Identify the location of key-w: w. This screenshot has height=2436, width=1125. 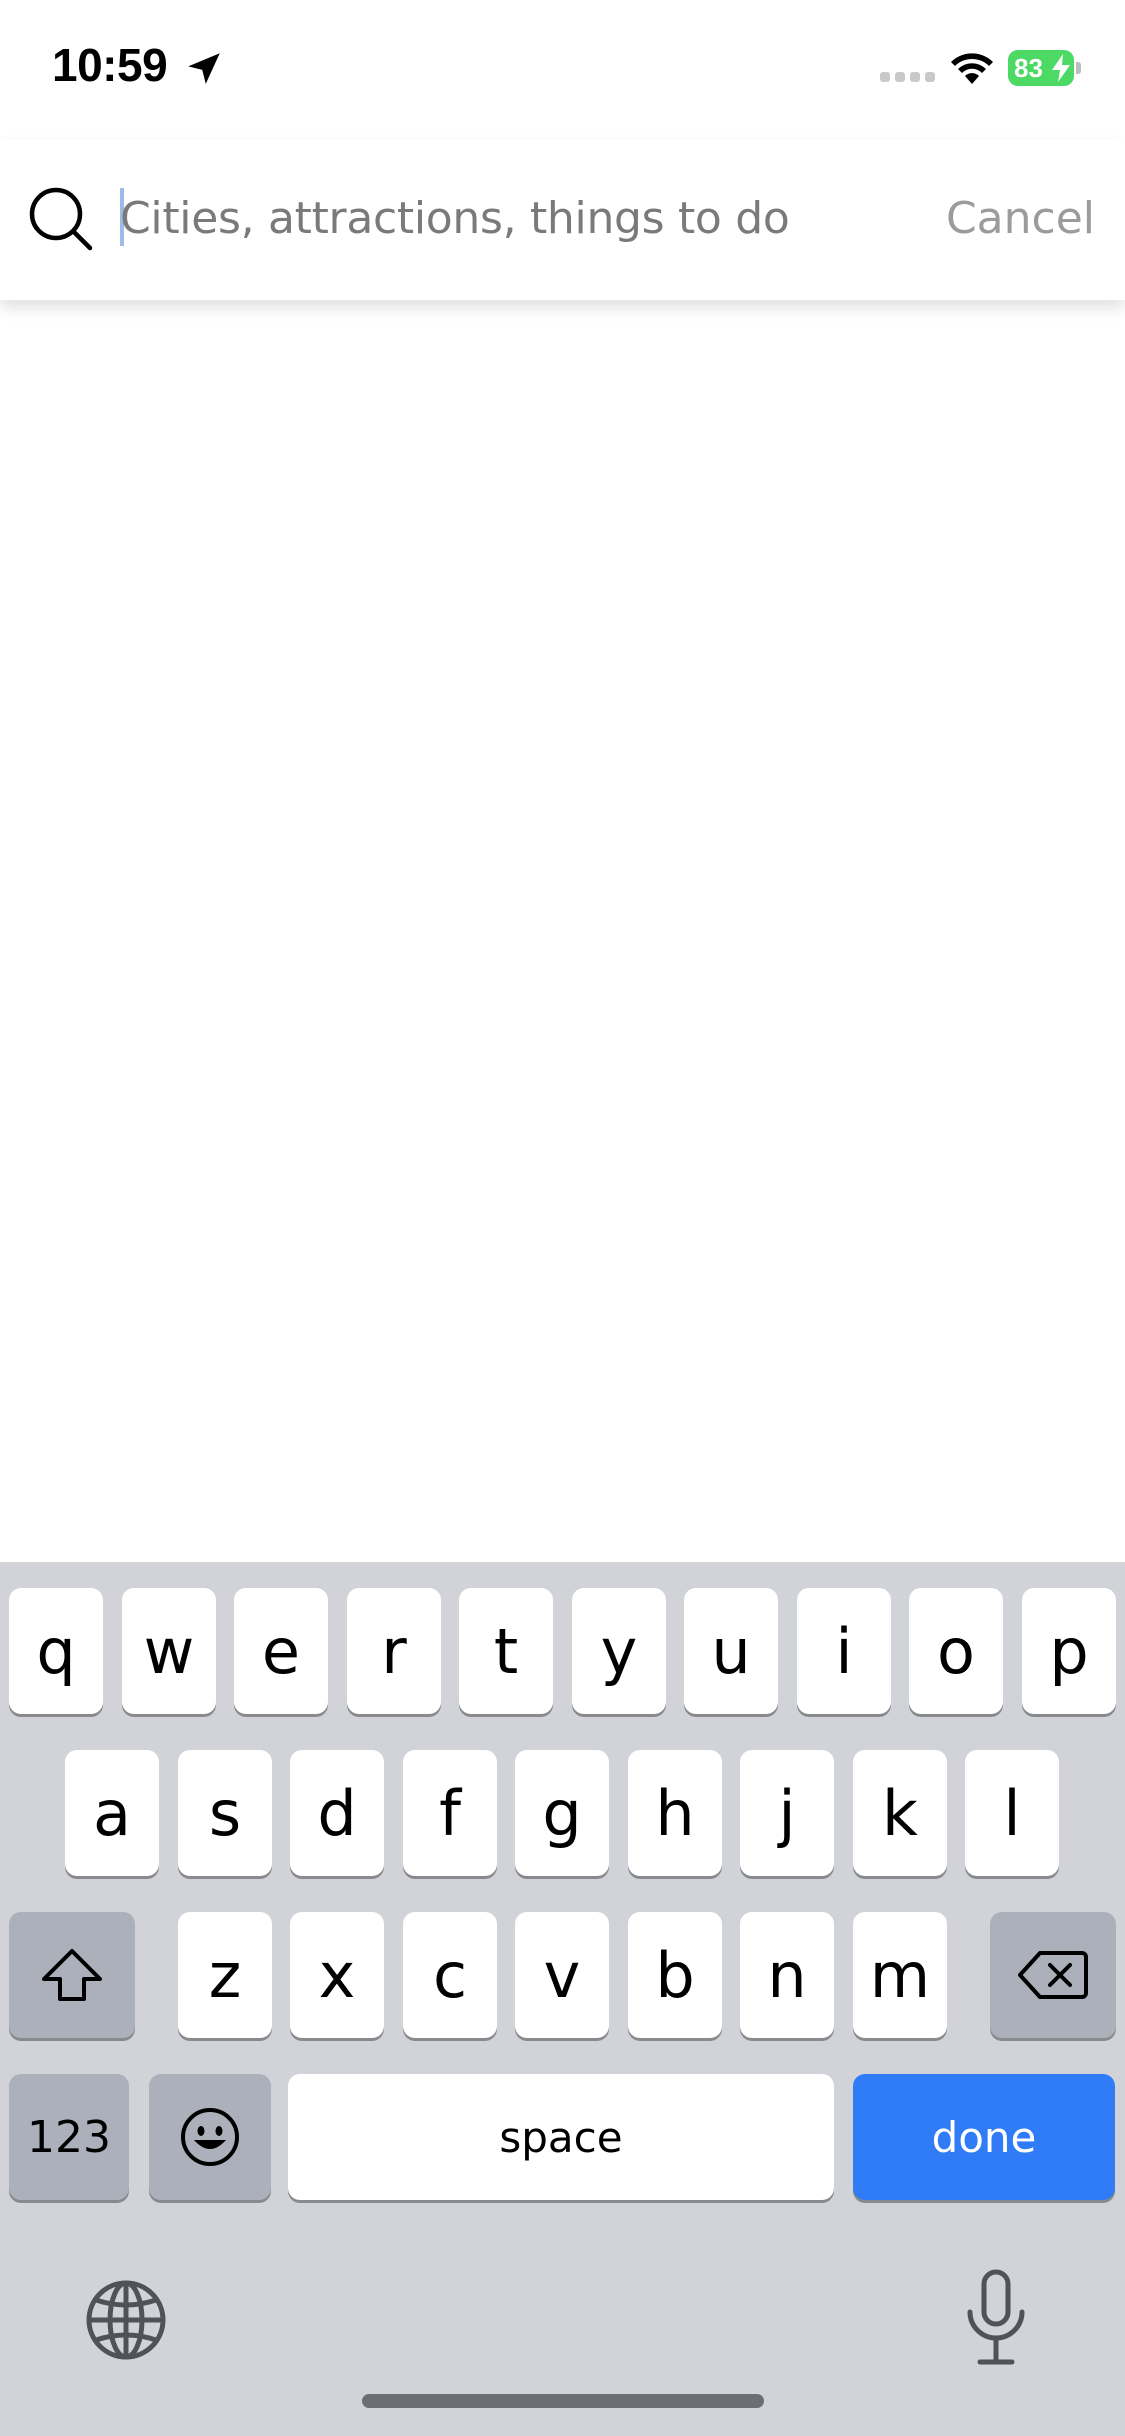
(169, 1651).